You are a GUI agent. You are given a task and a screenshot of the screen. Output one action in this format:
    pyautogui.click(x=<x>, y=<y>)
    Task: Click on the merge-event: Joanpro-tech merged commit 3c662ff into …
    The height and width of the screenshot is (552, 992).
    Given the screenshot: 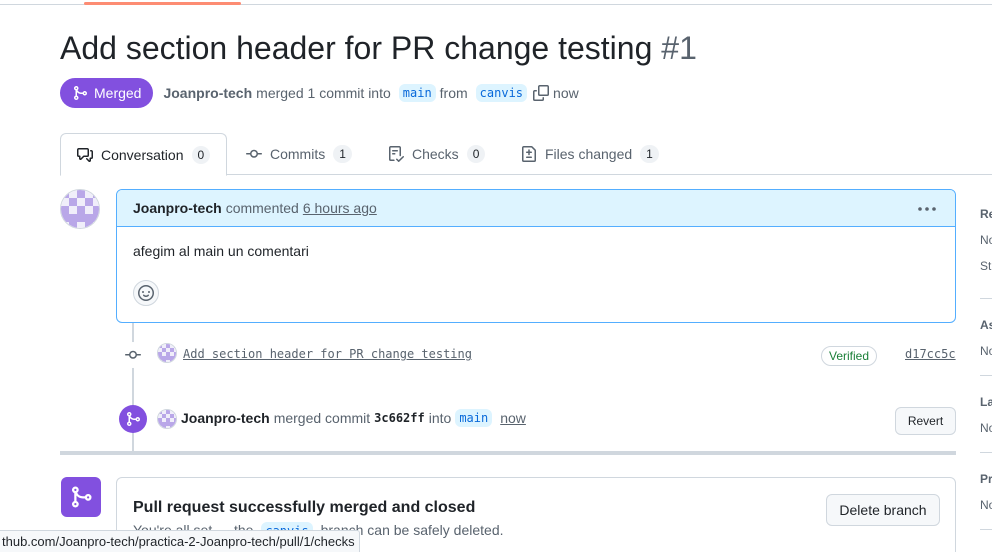 What is the action you would take?
    pyautogui.click(x=353, y=418)
    